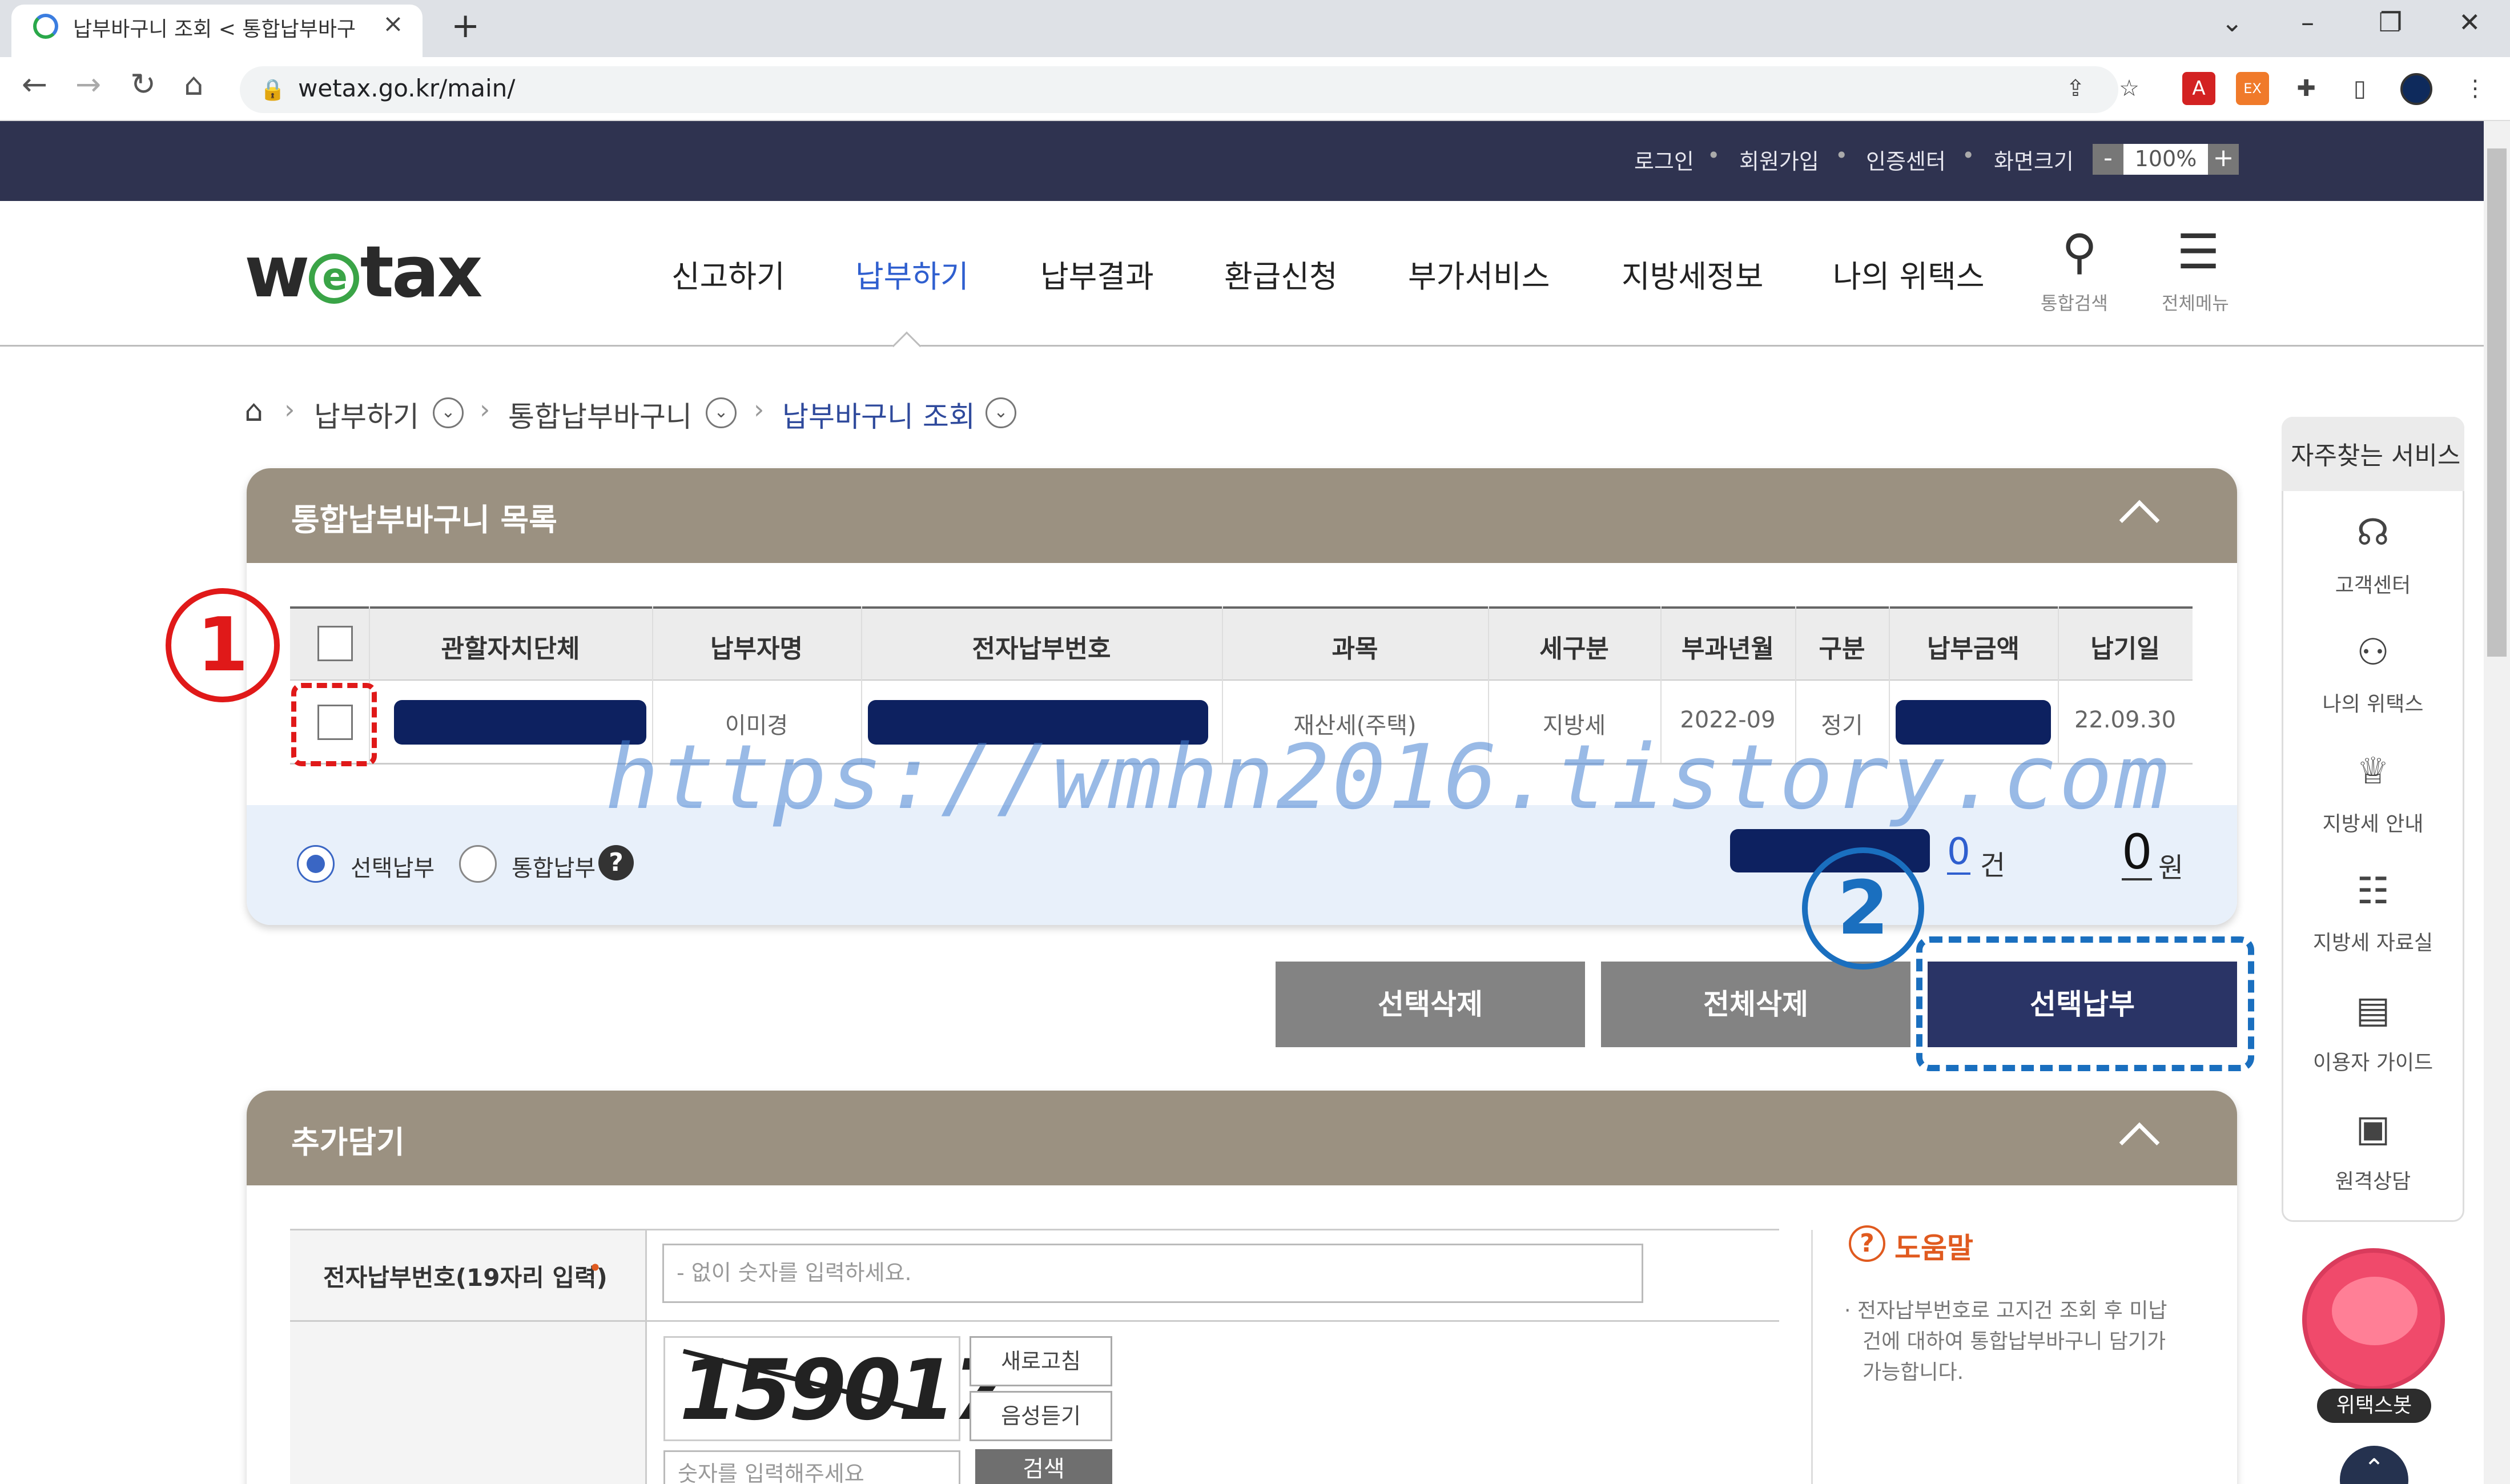 This screenshot has height=1484, width=2510. What do you see at coordinates (2373, 772) in the screenshot?
I see `tax-guide-icon: ♕` at bounding box center [2373, 772].